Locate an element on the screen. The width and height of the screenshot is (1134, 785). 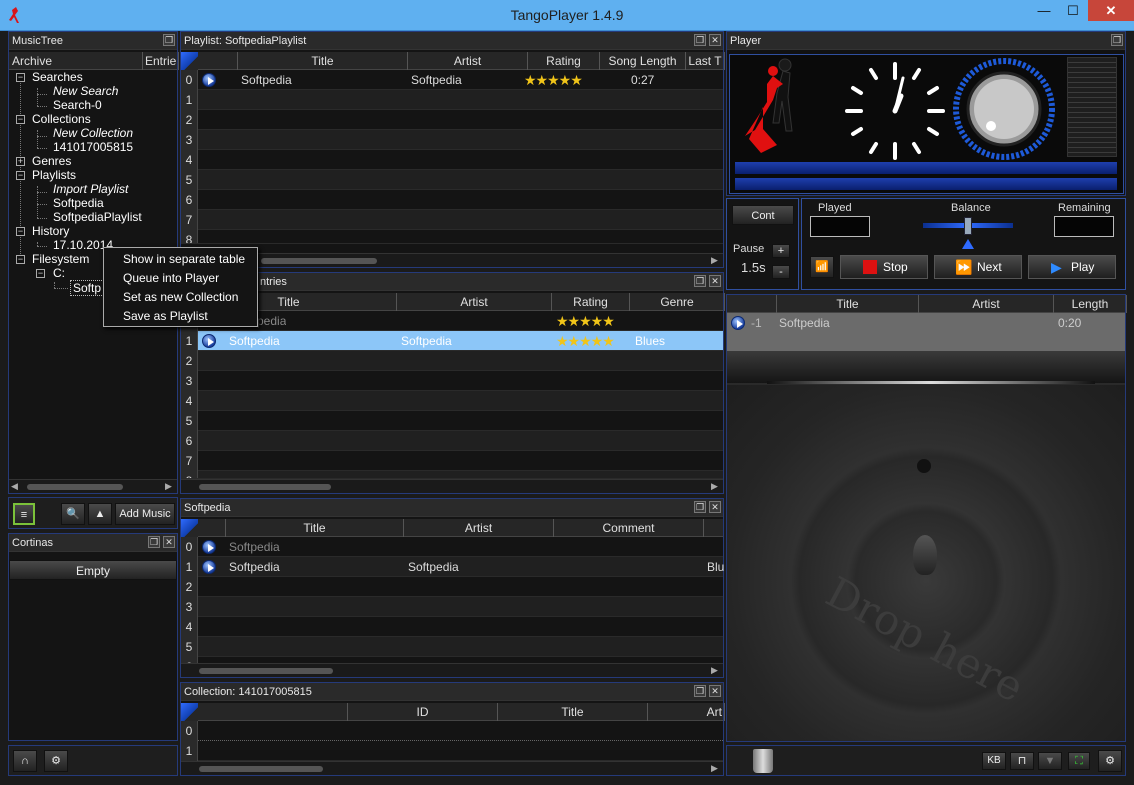
table-row: 1 Softpedia Softpedia Blu is located at coordinates (452, 567).